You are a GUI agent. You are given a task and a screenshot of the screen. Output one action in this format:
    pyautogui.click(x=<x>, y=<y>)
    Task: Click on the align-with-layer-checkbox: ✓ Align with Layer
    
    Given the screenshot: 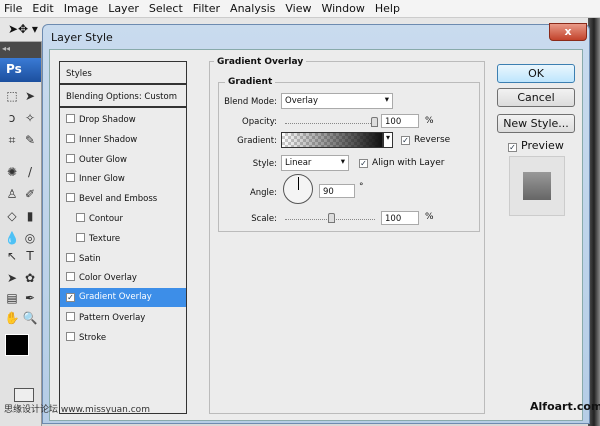 What is the action you would take?
    pyautogui.click(x=401, y=163)
    